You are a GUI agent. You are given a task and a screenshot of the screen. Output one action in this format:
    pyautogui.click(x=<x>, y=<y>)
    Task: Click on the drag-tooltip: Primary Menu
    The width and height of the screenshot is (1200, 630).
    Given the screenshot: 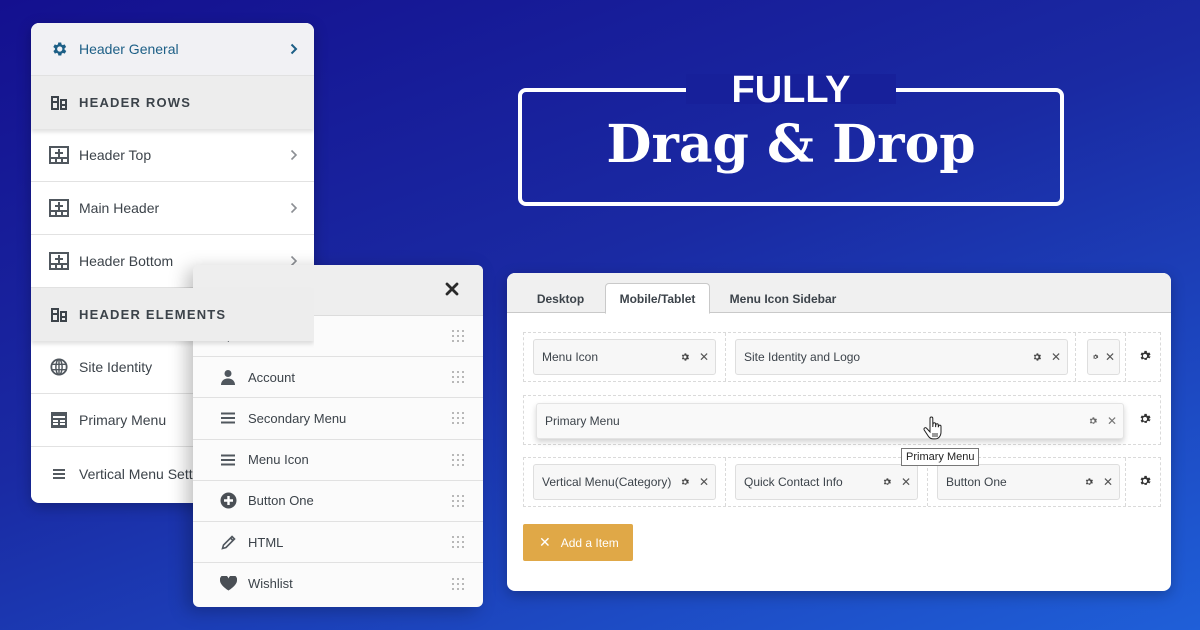 What is the action you would take?
    pyautogui.click(x=940, y=457)
    